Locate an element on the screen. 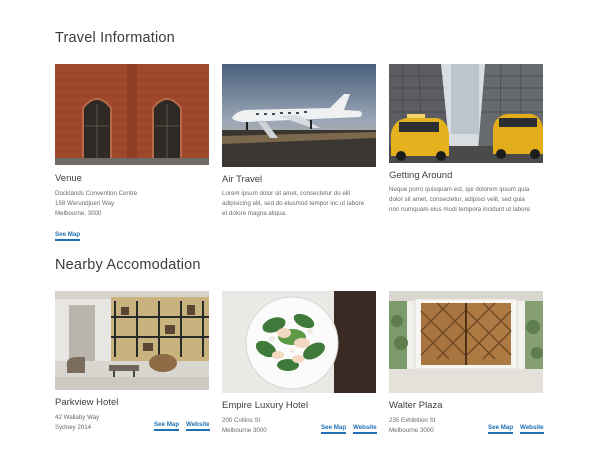 Image resolution: width=600 pixels, height=468 pixels. venue-title: Venue is located at coordinates (68, 178).